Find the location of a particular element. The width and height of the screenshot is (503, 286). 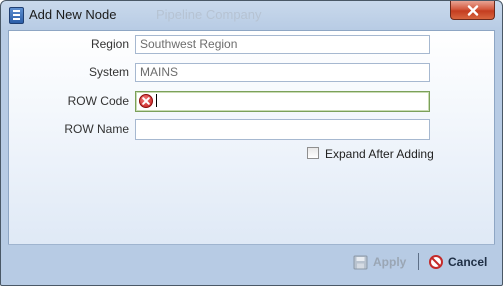

region-field: Southwest Region is located at coordinates (282, 44).